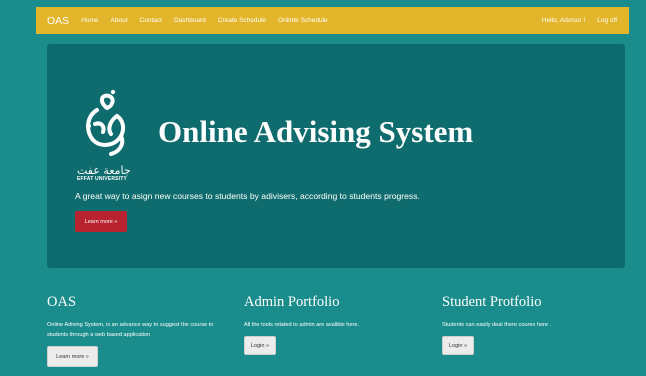 This screenshot has height=376, width=646. I want to click on oas-learn-more-button: Learn more », so click(72, 356).